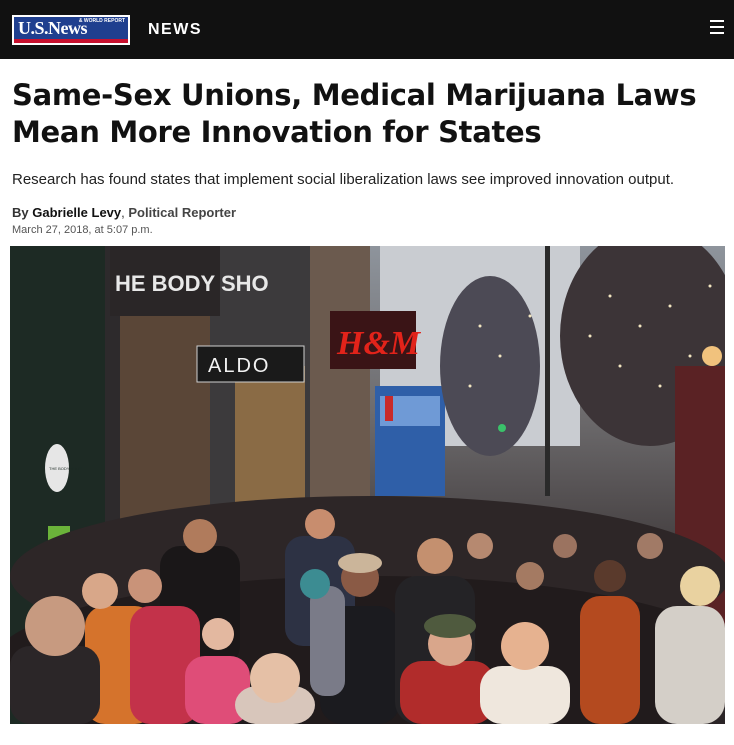  I want to click on publish-date: March 27, 2018, at 5:07 p.m., so click(82, 230).